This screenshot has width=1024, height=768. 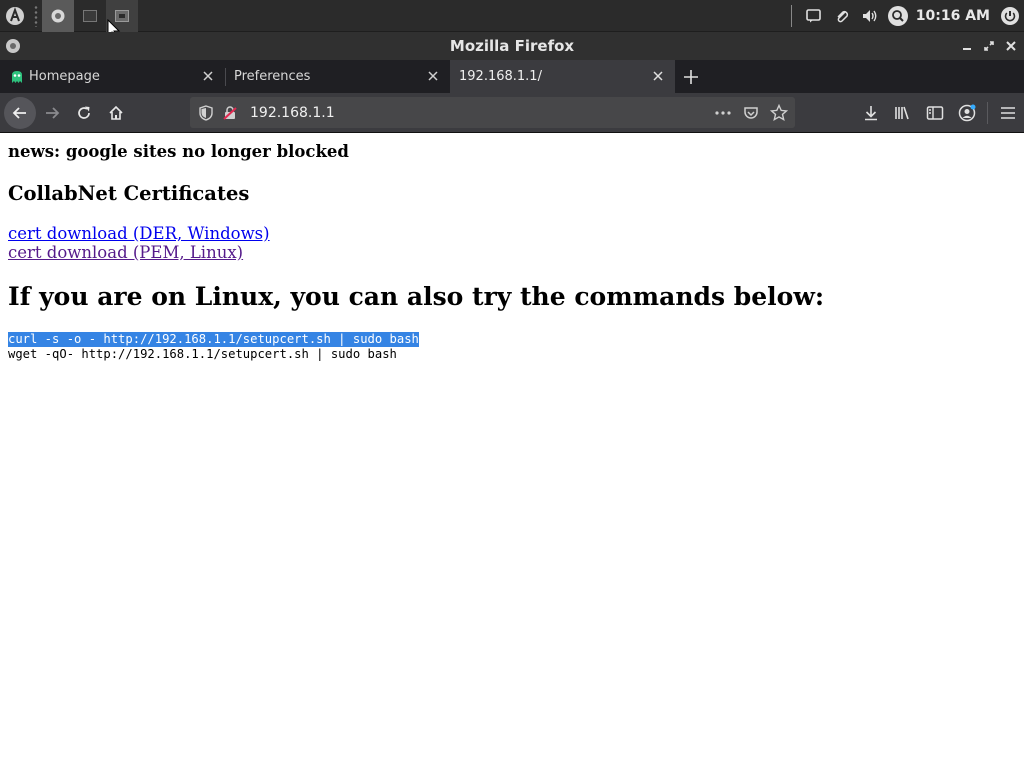 What do you see at coordinates (17, 76) in the screenshot?
I see `homepage-favicon-icon` at bounding box center [17, 76].